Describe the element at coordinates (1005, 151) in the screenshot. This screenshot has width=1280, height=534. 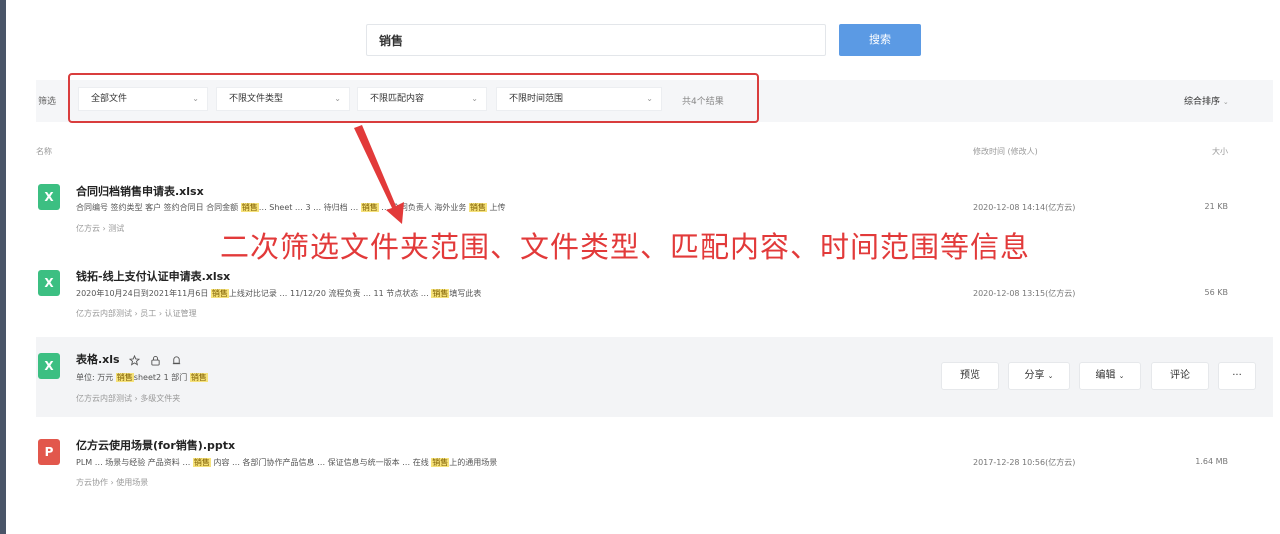
I see `column-modified: 修改时间 (修改人)` at that location.